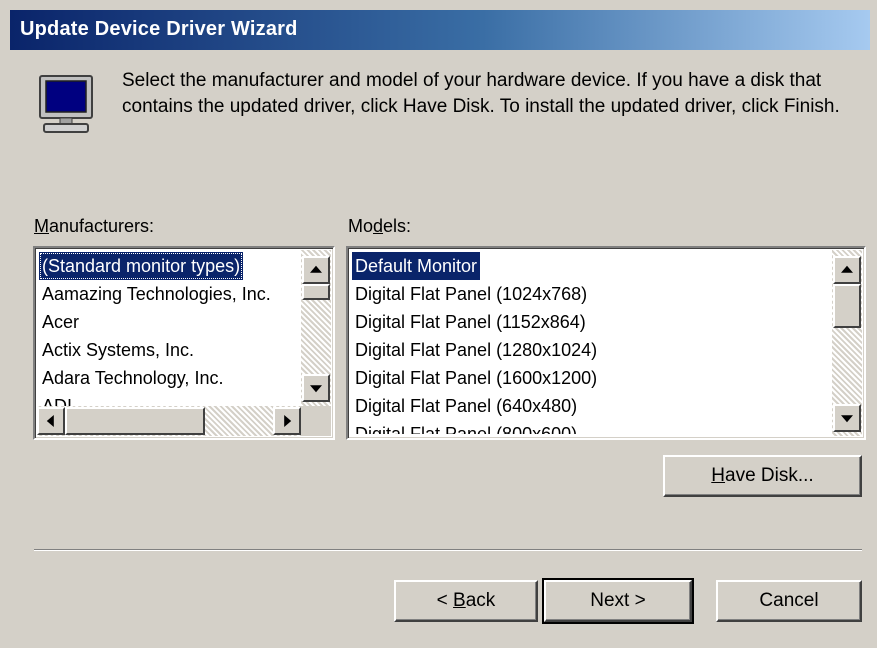  I want to click on manufacturer-item: Actix Systems, Inc., so click(170, 350).